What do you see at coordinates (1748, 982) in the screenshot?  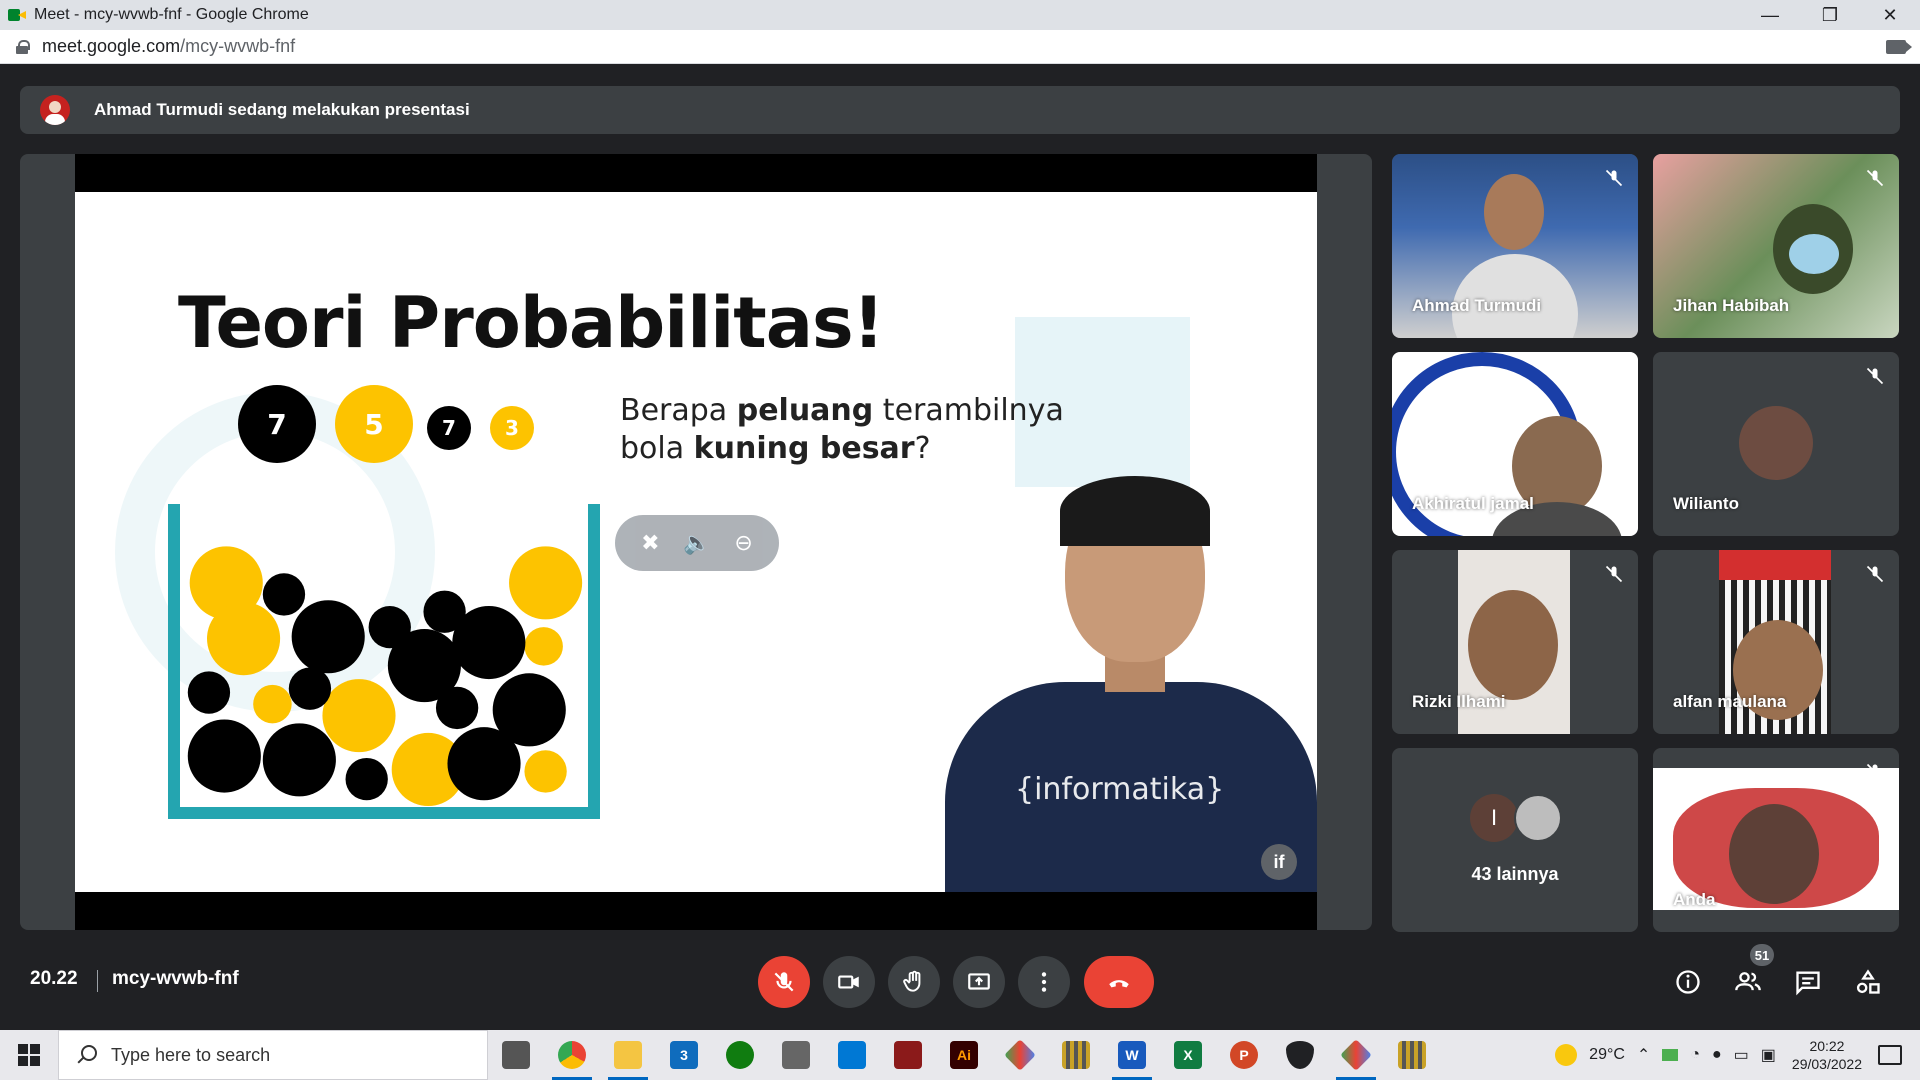 I see `people-button` at bounding box center [1748, 982].